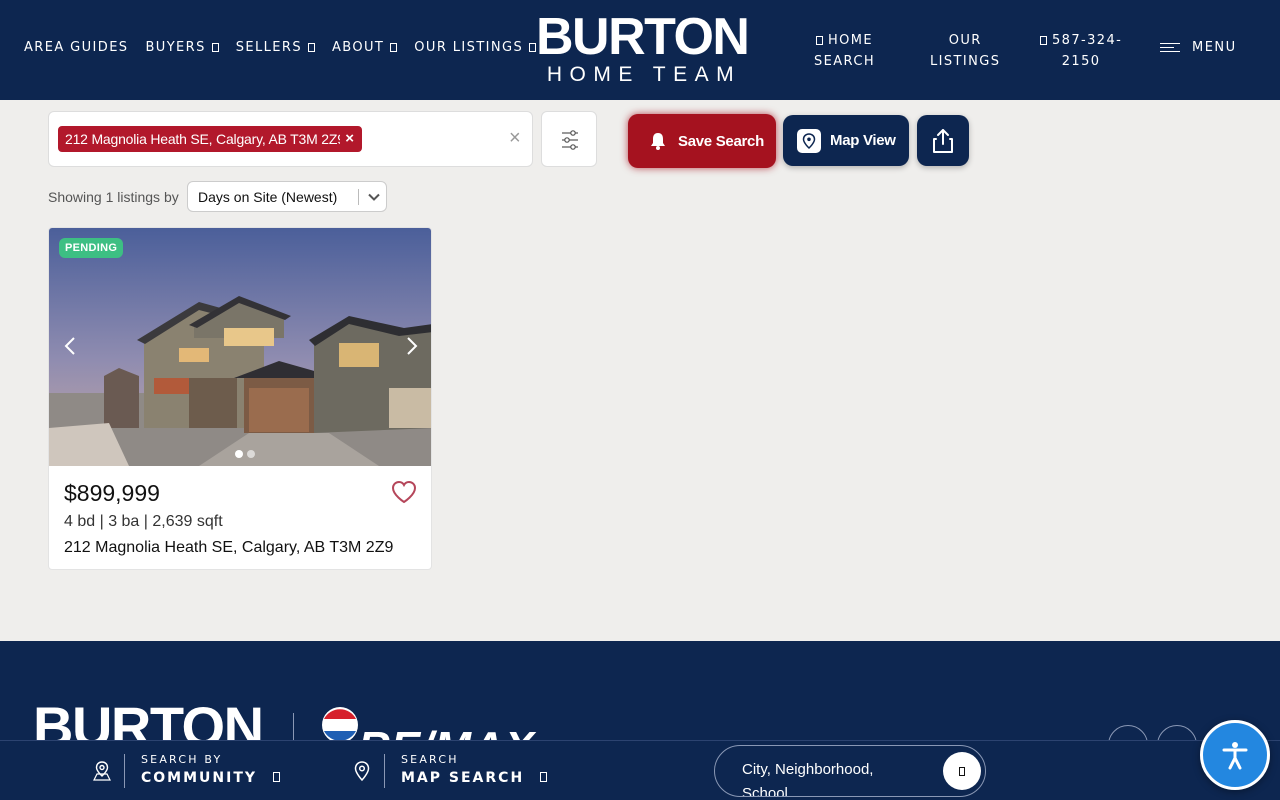 This screenshot has width=1280, height=800. What do you see at coordinates (430, 759) in the screenshot?
I see `map-search-label-1: SEARCH` at bounding box center [430, 759].